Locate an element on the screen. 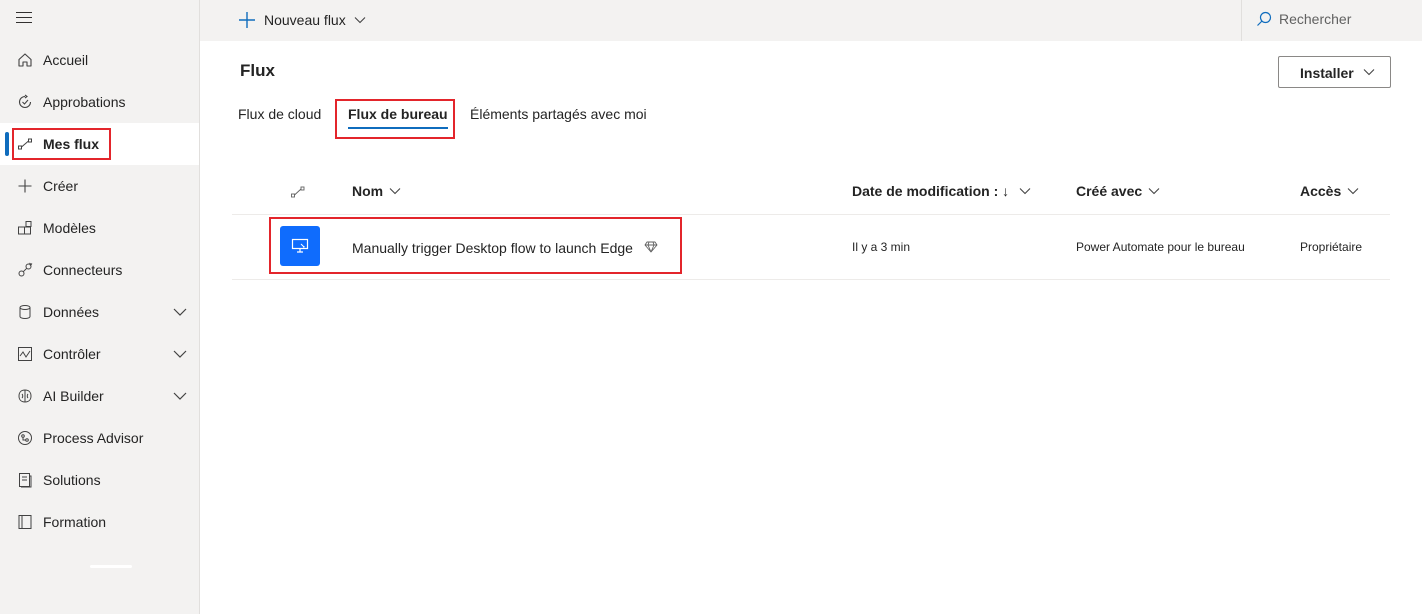  search-icon is located at coordinates (1264, 18).